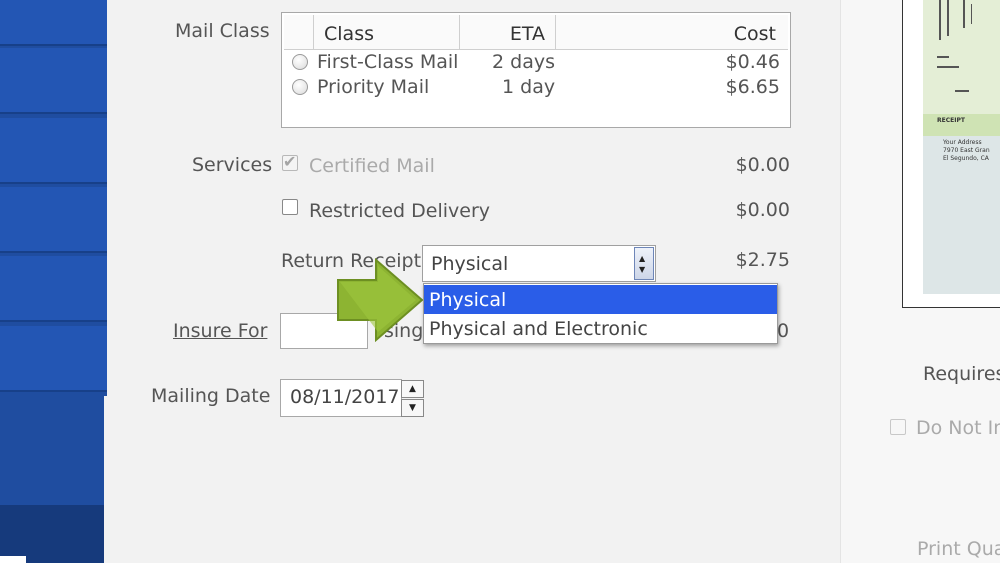  I want to click on sidebar-footer, so click(53, 534).